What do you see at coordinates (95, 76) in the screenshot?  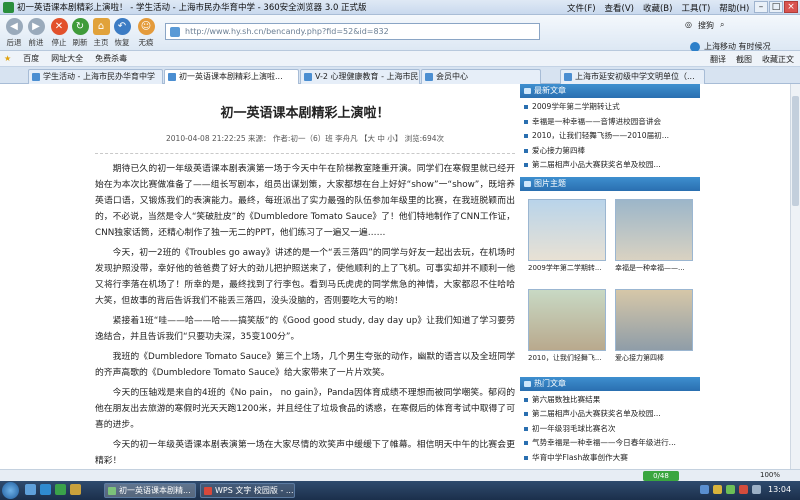 I see `tab-student-activity: 学生活动 - 上海市民办华育中学` at bounding box center [95, 76].